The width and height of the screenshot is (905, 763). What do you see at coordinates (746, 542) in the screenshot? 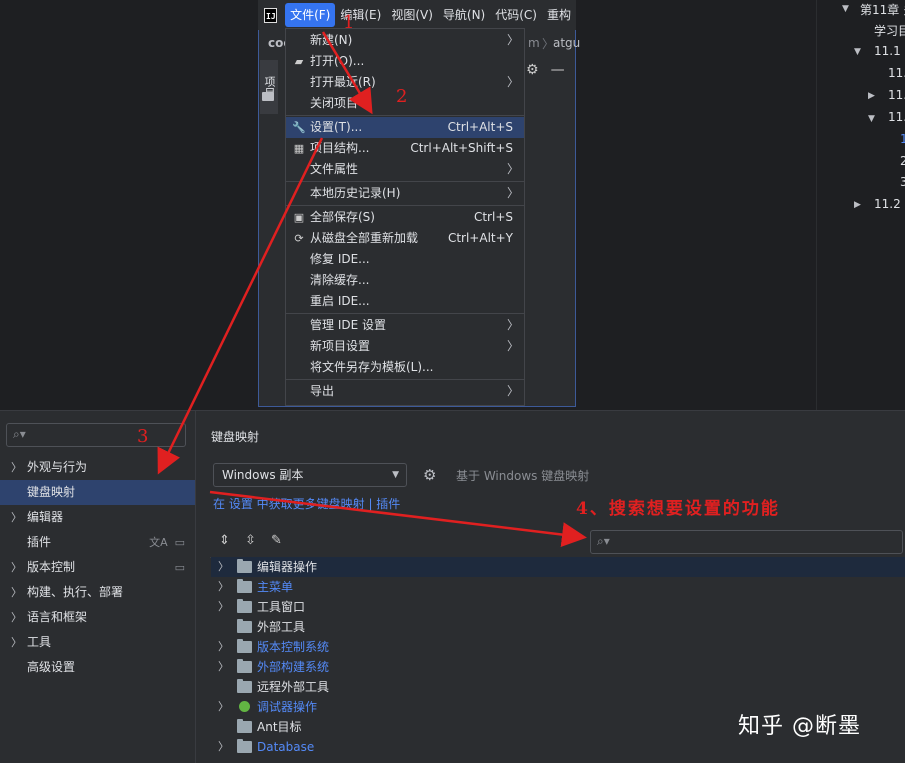
I see `keymap-search-input: ⌕▾` at bounding box center [746, 542].